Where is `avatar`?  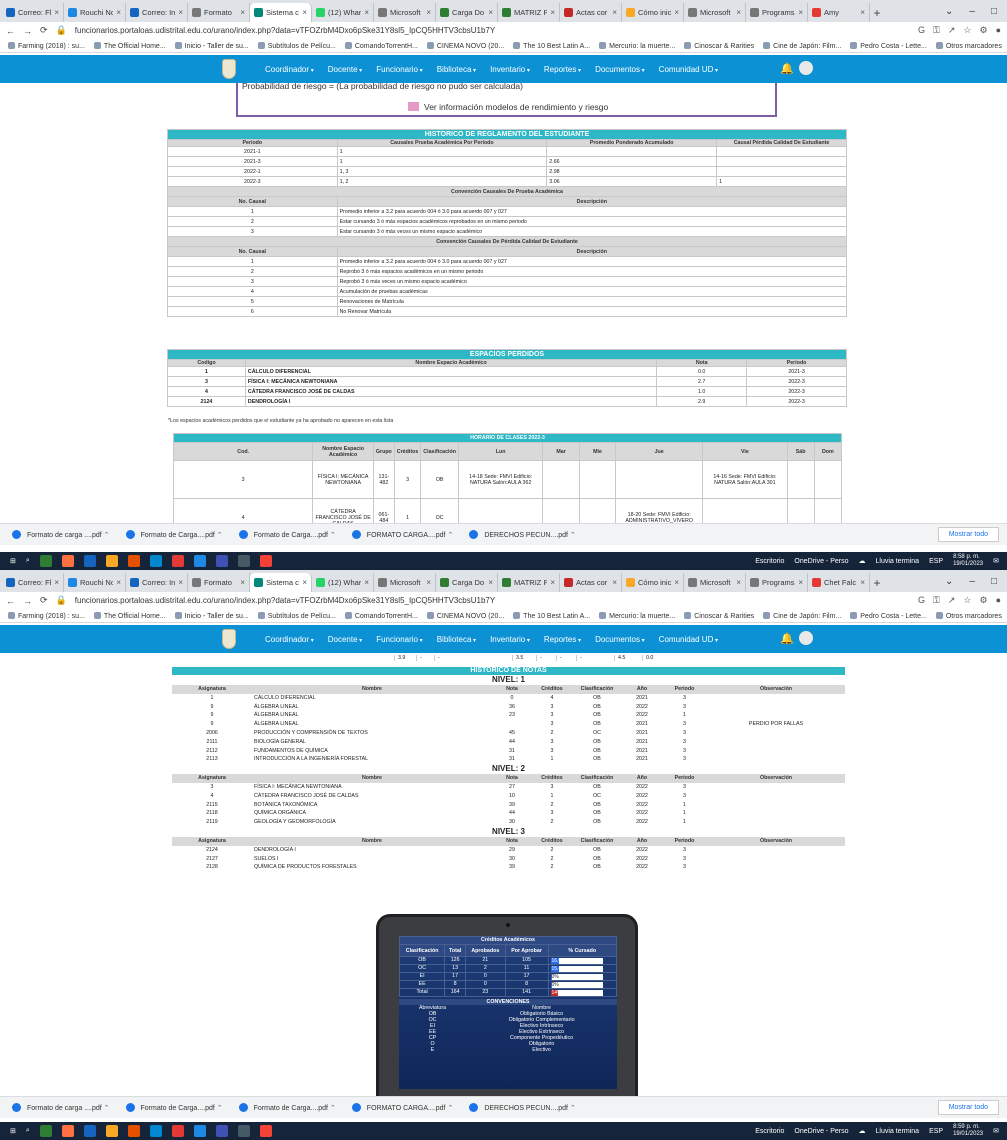 avatar is located at coordinates (806, 68).